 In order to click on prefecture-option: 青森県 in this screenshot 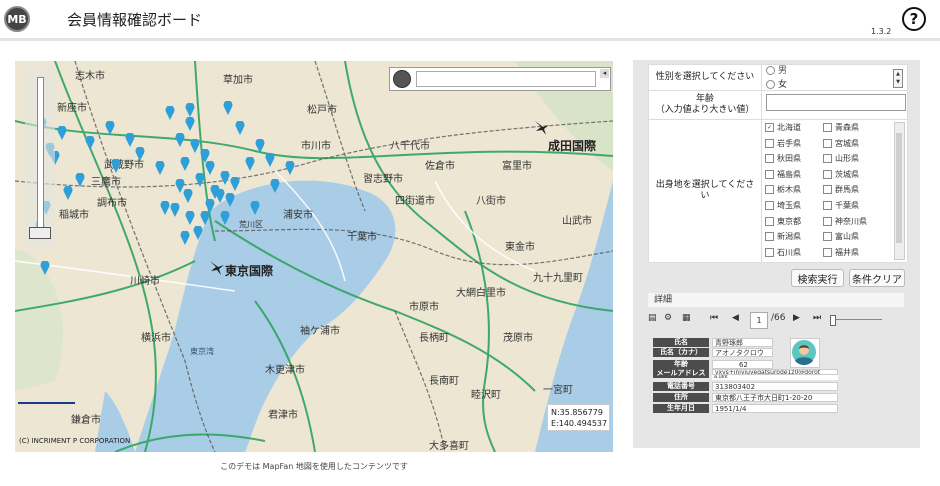, I will do `click(841, 127)`.